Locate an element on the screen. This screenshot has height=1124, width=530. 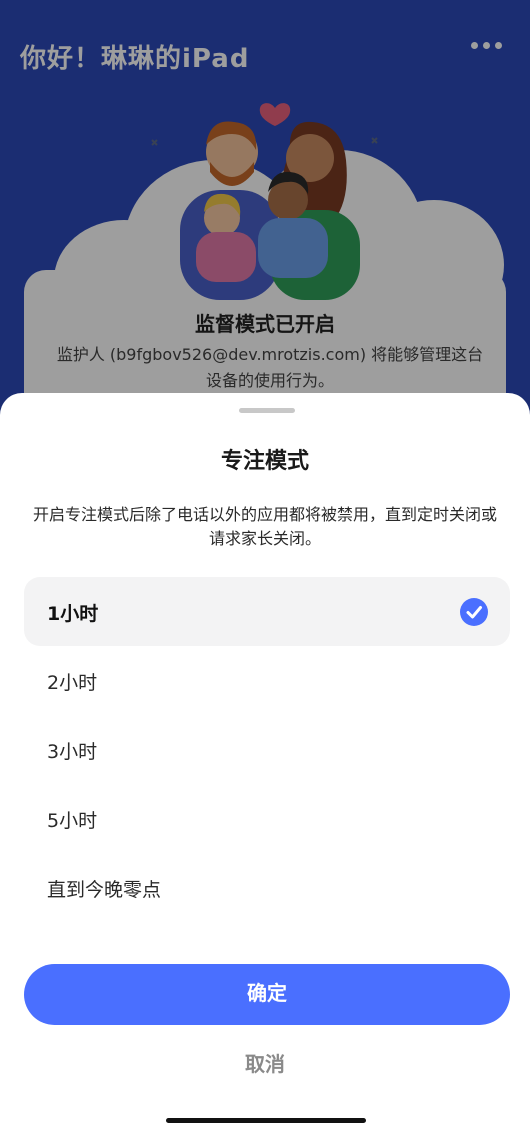
option-label: 3小时 is located at coordinates (72, 752).